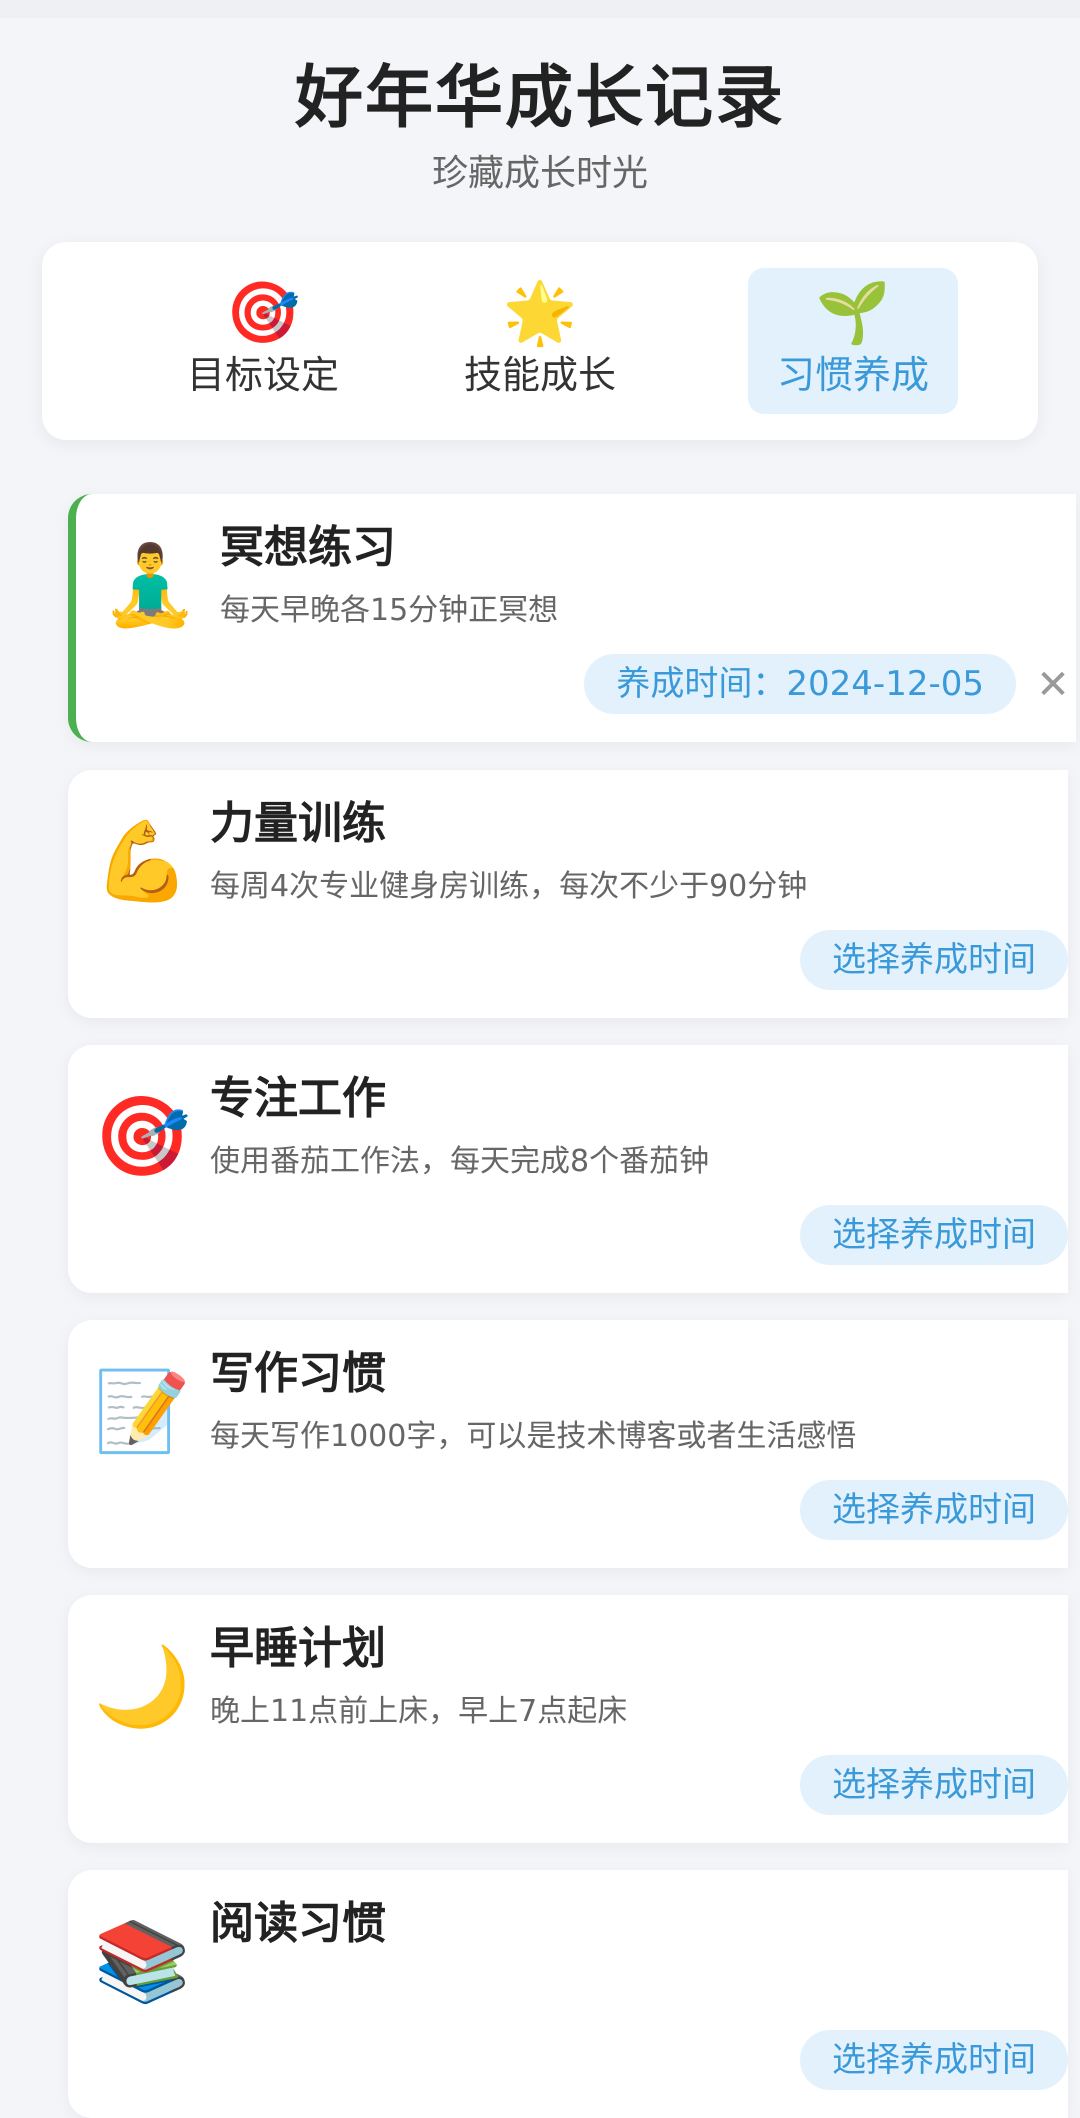 The image size is (1080, 2118). Describe the element at coordinates (298, 823) in the screenshot. I see `habit-title: 力量训练` at that location.